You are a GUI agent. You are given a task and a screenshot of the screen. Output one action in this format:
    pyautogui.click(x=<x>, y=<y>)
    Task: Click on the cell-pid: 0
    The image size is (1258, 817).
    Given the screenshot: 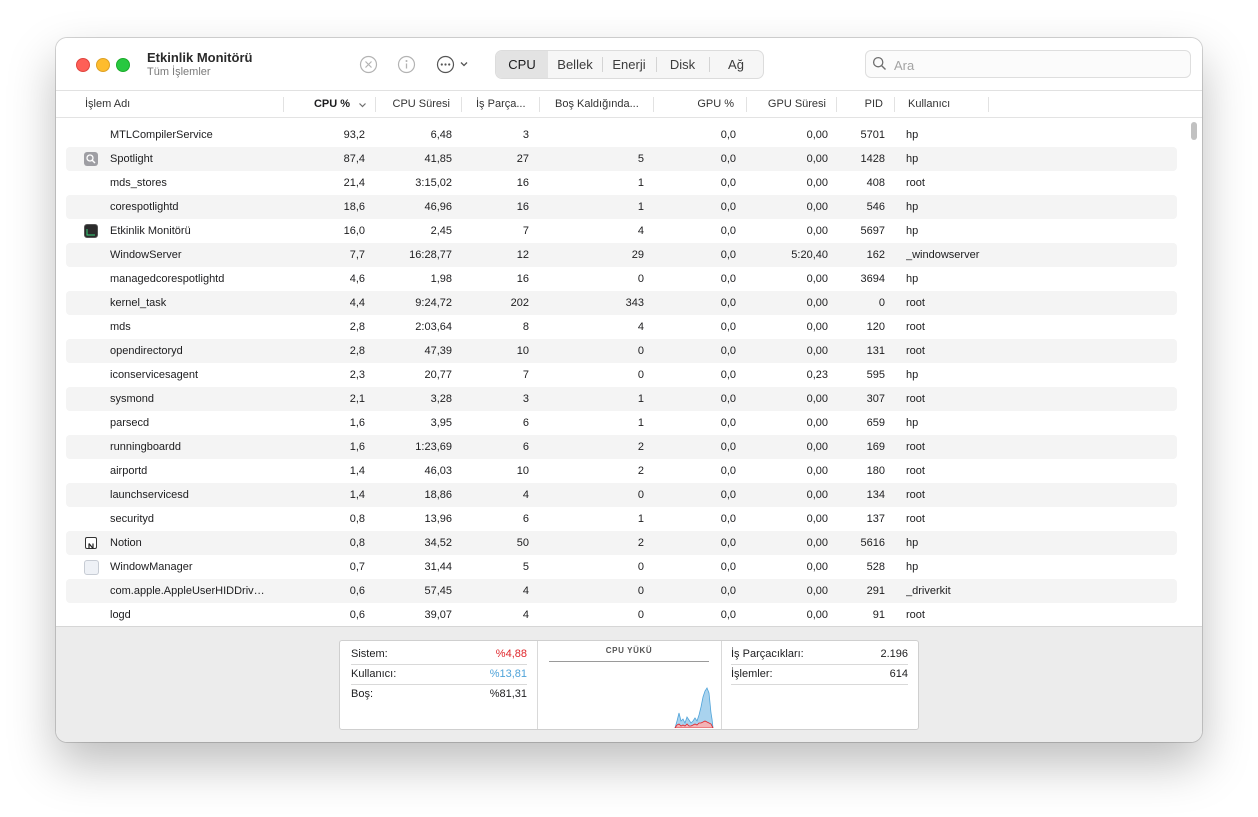 What is the action you would take?
    pyautogui.click(x=881, y=303)
    